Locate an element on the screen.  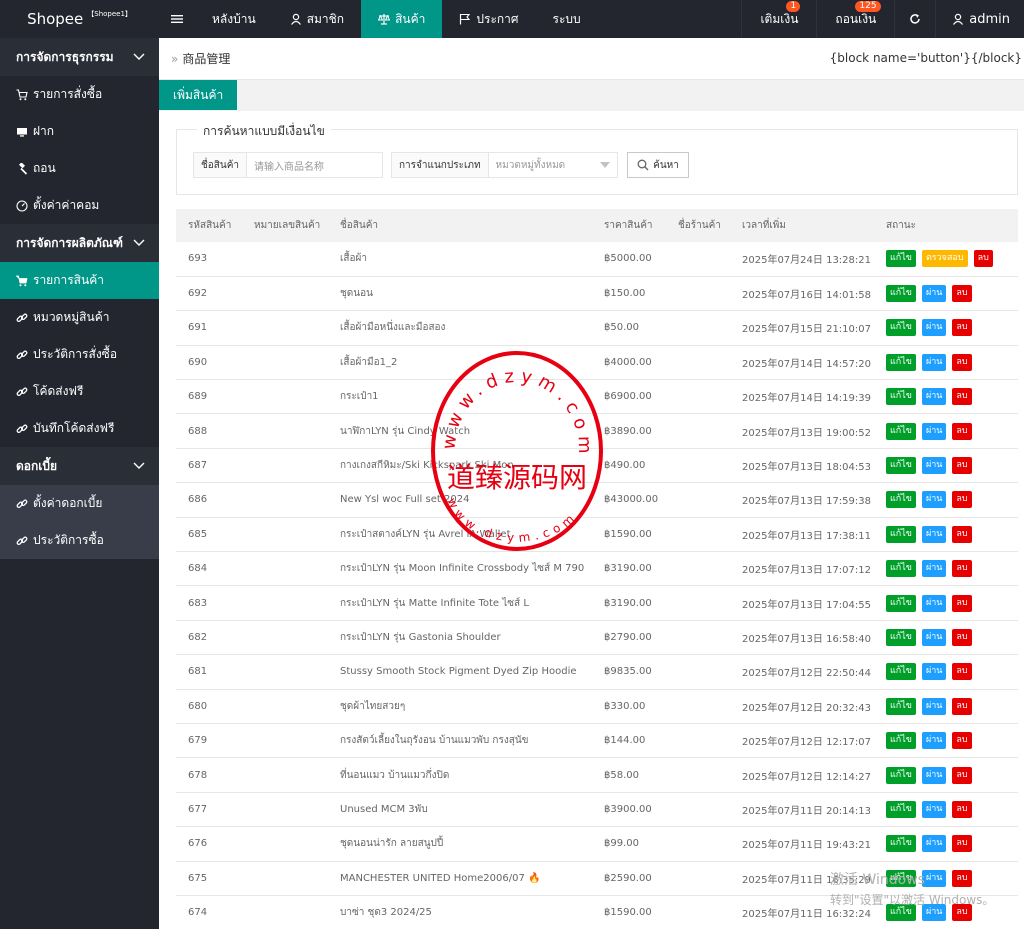
sidebar-item-deposit: ฝาก is located at coordinates (79, 131).